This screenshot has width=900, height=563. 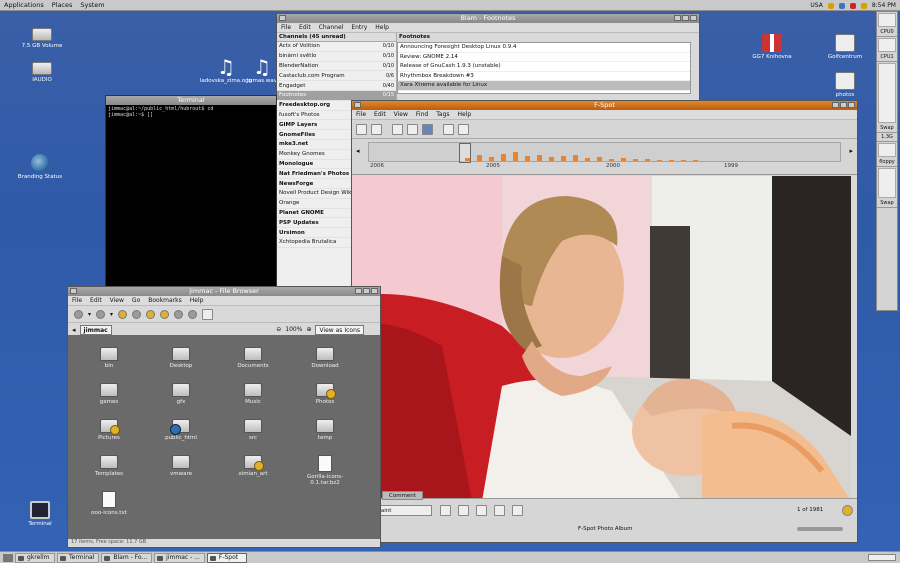 What do you see at coordinates (92, 5) in the screenshot?
I see `menu-system: System` at bounding box center [92, 5].